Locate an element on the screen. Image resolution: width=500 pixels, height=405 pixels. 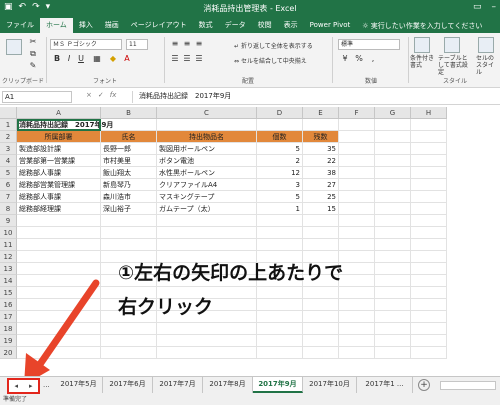
percent-icon: % is located at coordinates (359, 59).